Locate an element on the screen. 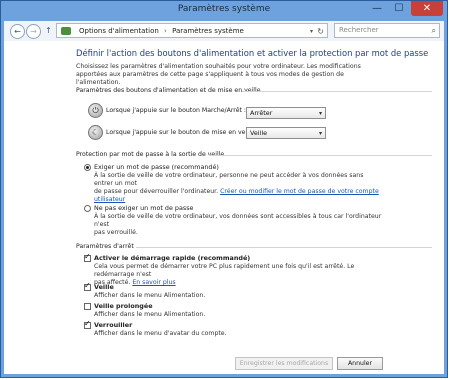  title-bar: Paramètres système — ☐ ✕ is located at coordinates (224, 11).